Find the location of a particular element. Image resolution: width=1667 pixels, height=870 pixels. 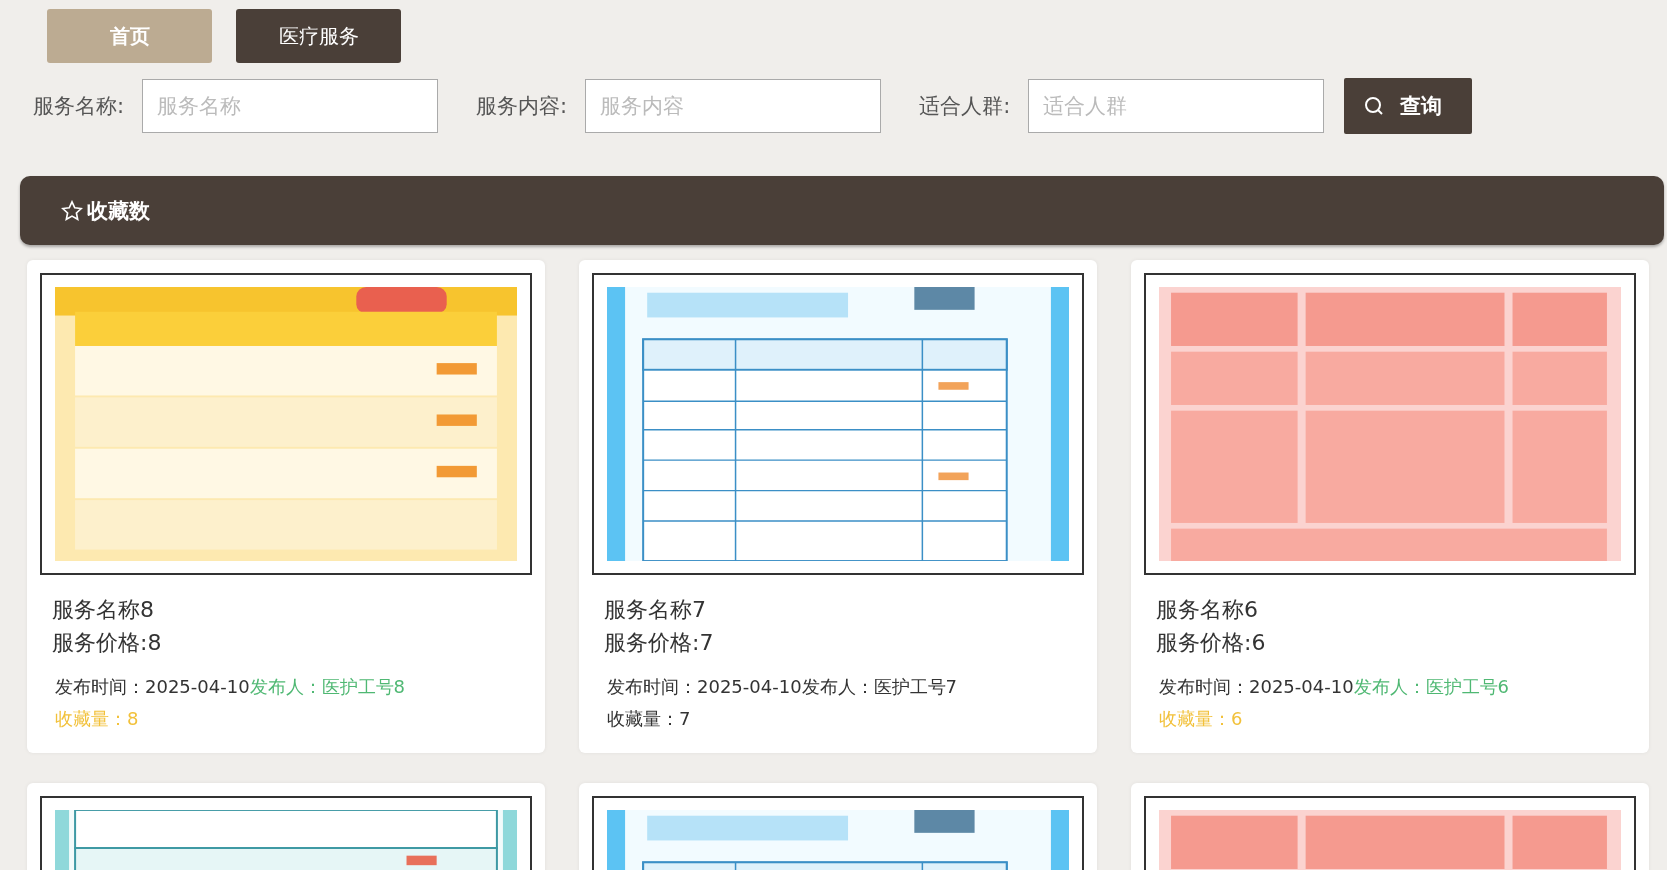

service-name: 服务名称8 is located at coordinates (103, 610).